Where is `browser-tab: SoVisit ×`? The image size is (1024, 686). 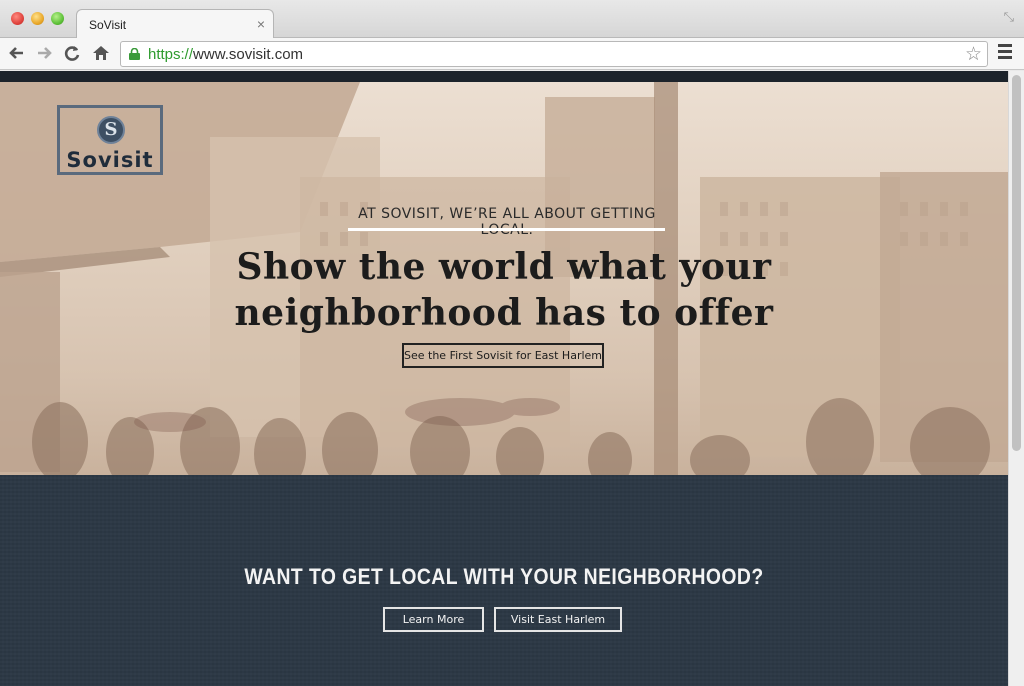 browser-tab: SoVisit × is located at coordinates (175, 24).